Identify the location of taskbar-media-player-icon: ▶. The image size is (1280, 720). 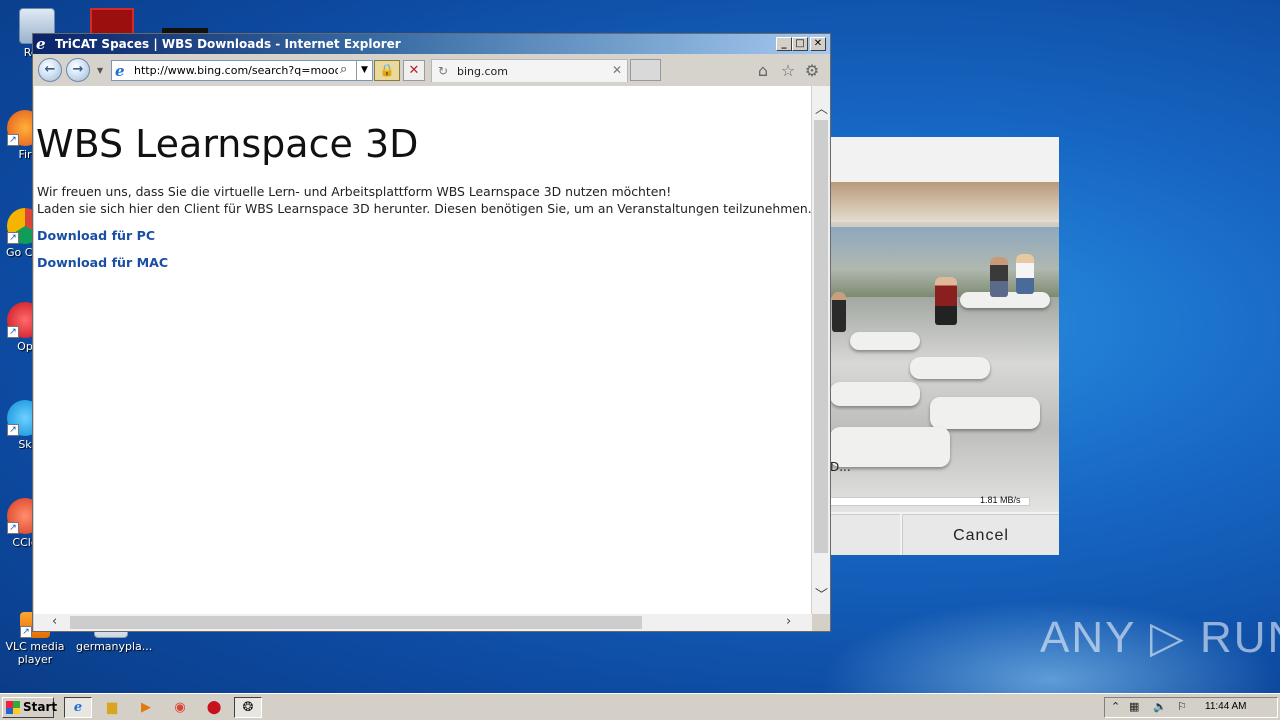
(146, 707).